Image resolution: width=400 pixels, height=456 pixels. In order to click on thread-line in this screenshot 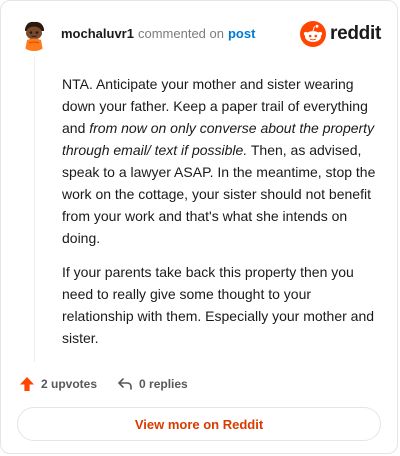, I will do `click(34, 209)`.